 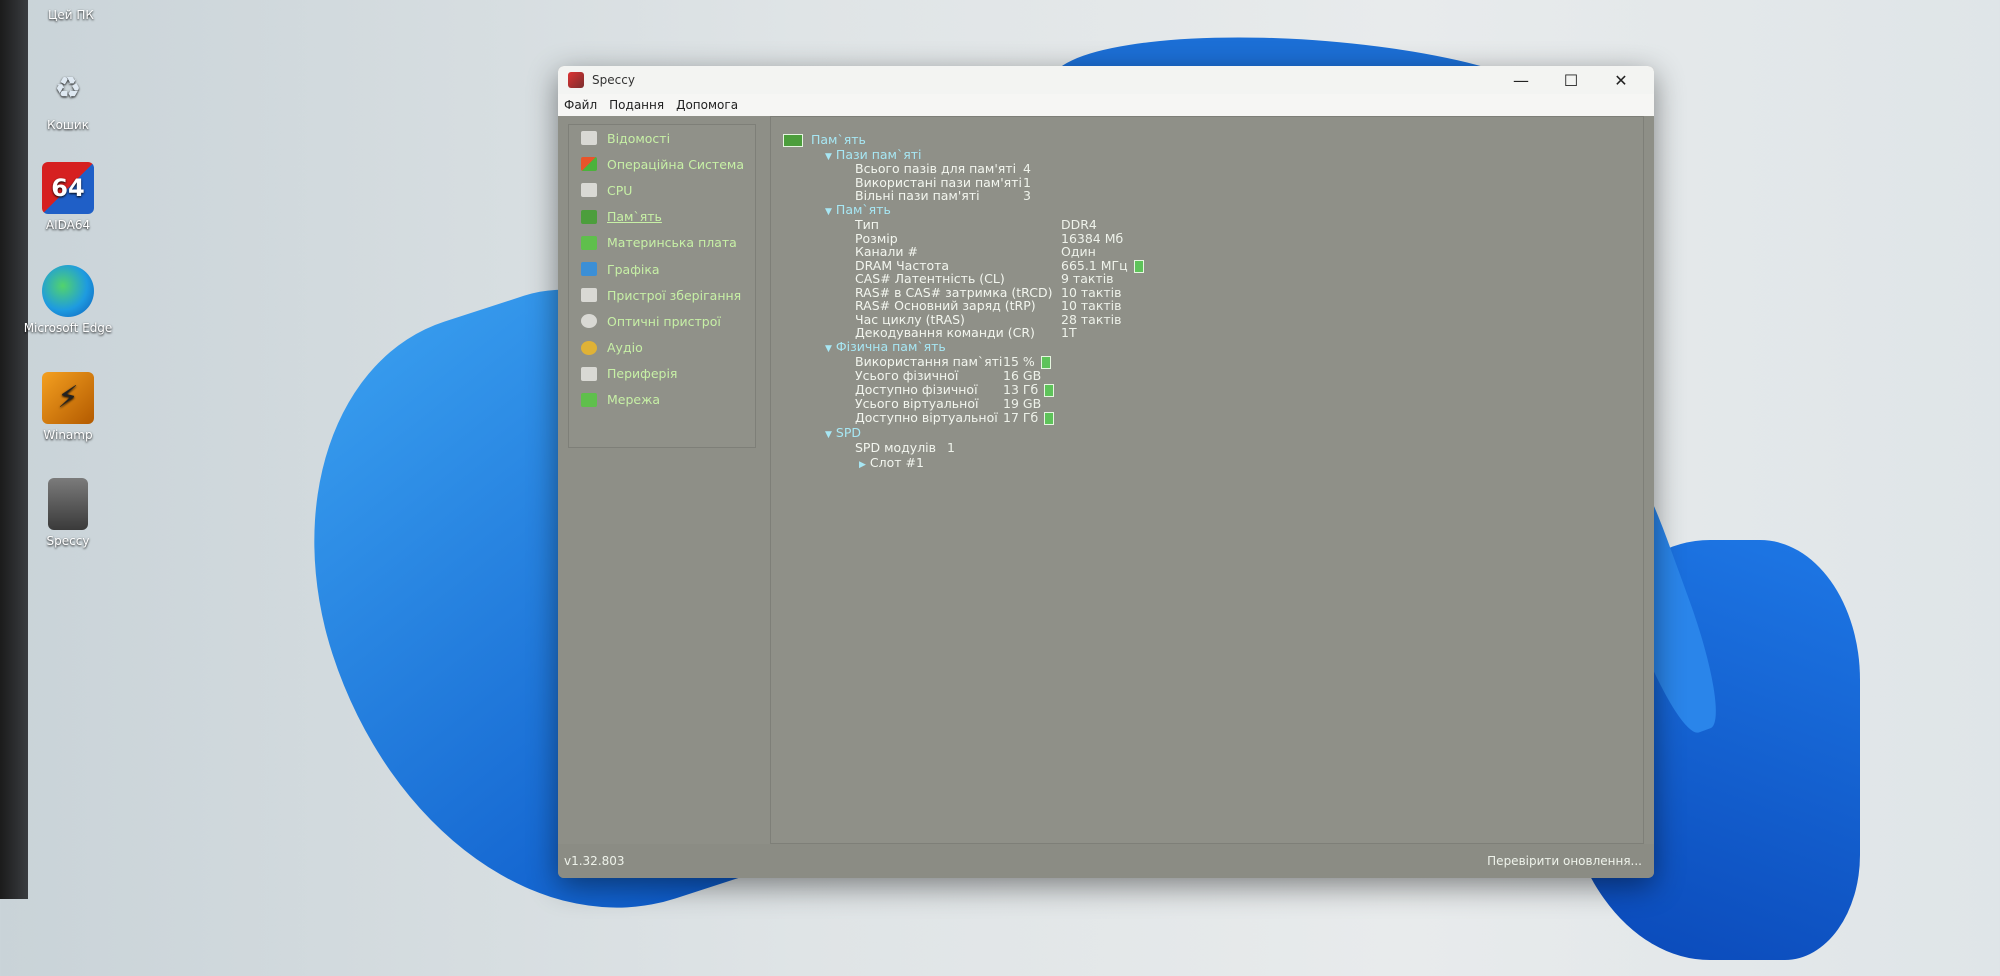 I want to click on monitor-icon, so click(x=589, y=269).